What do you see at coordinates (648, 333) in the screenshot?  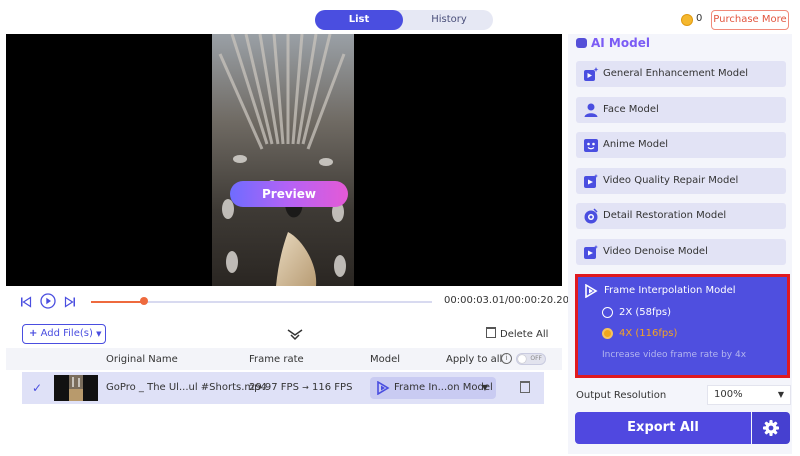 I see `option-4x: 4X (116fps)` at bounding box center [648, 333].